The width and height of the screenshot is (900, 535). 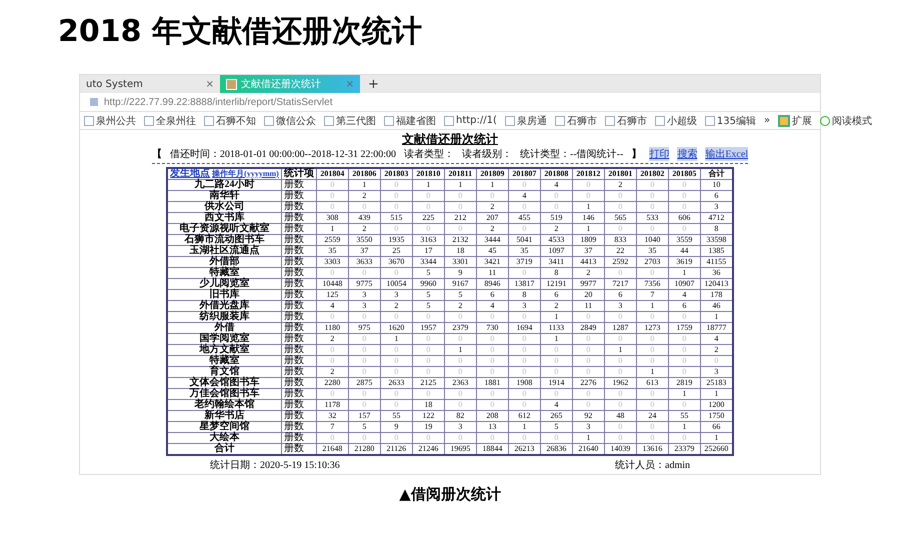 I want to click on table-cell: 3301, so click(x=460, y=262).